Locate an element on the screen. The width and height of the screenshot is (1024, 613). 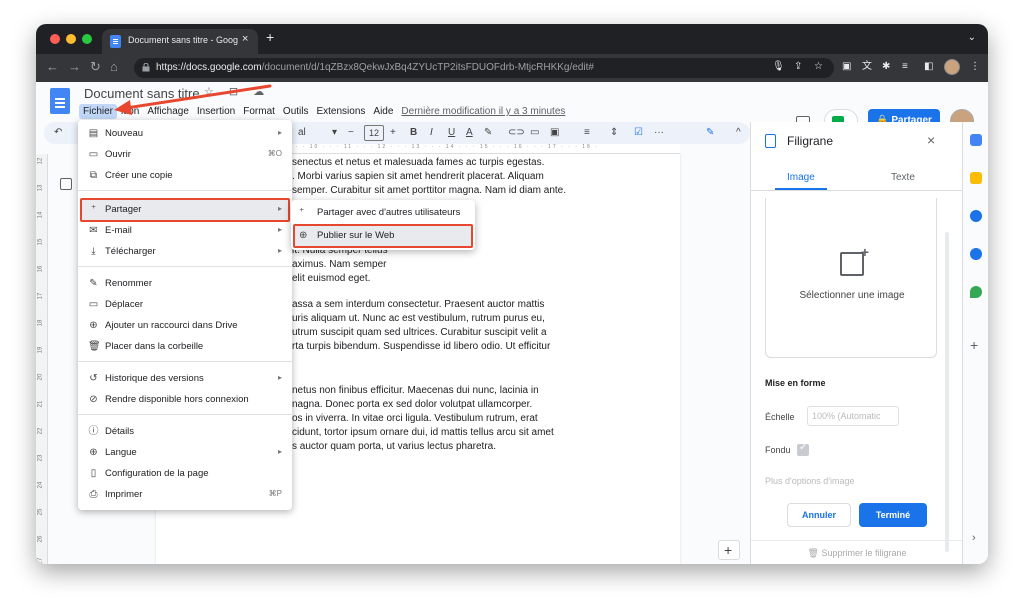
menu-item-partager: ⁺ Partager ▸ is located at coordinates (185, 210).